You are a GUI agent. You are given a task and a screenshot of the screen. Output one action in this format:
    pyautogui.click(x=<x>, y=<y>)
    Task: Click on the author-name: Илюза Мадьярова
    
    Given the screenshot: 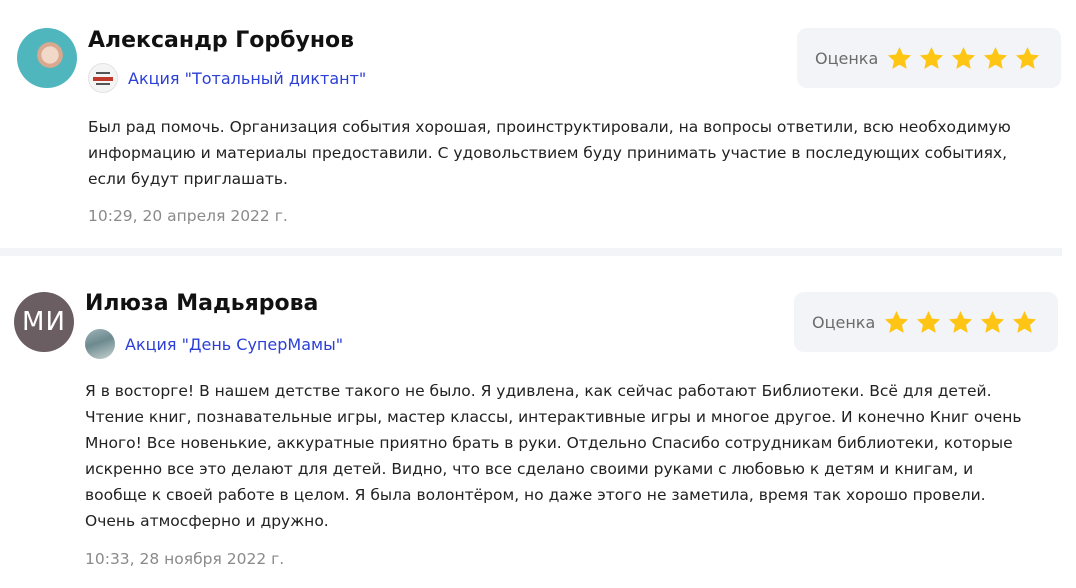 What is the action you would take?
    pyautogui.click(x=201, y=303)
    